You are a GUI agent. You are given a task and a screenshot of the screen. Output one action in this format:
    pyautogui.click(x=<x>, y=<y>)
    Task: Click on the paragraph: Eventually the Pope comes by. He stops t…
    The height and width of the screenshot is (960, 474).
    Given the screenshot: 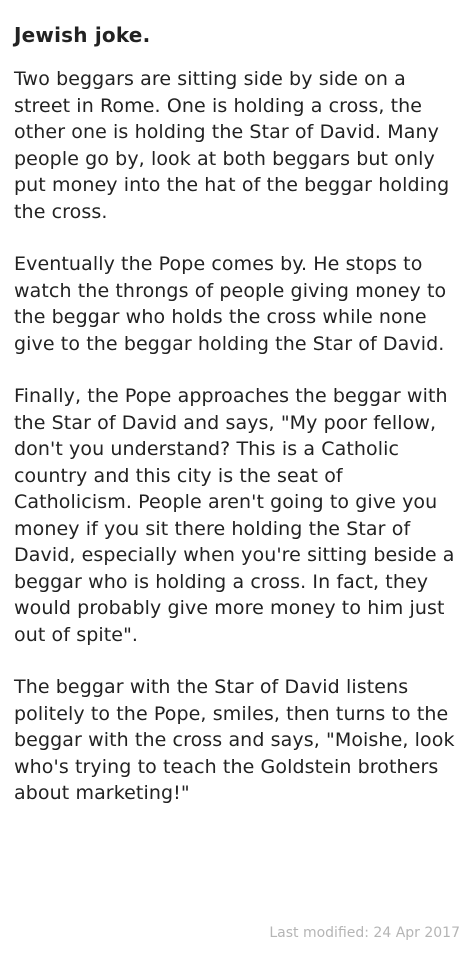 What is the action you would take?
    pyautogui.click(x=230, y=304)
    